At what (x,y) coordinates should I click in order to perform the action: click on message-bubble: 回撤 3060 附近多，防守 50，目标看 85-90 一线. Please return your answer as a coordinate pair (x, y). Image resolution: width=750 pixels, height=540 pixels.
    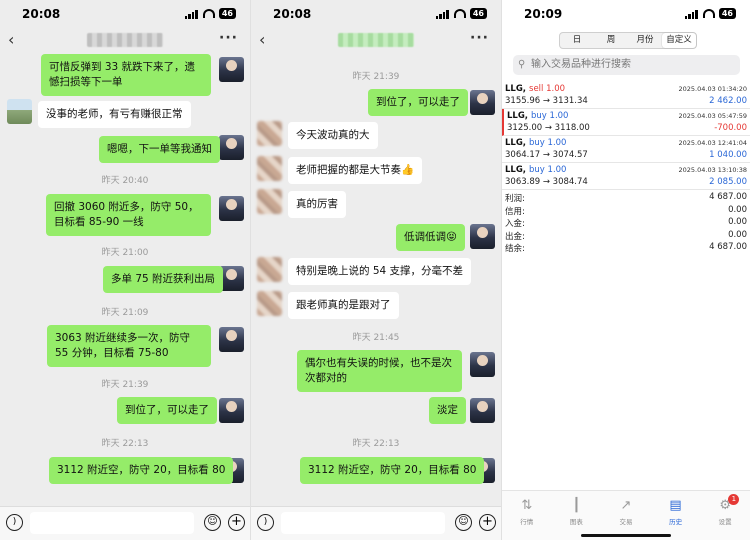
    Looking at the image, I should click on (128, 215).